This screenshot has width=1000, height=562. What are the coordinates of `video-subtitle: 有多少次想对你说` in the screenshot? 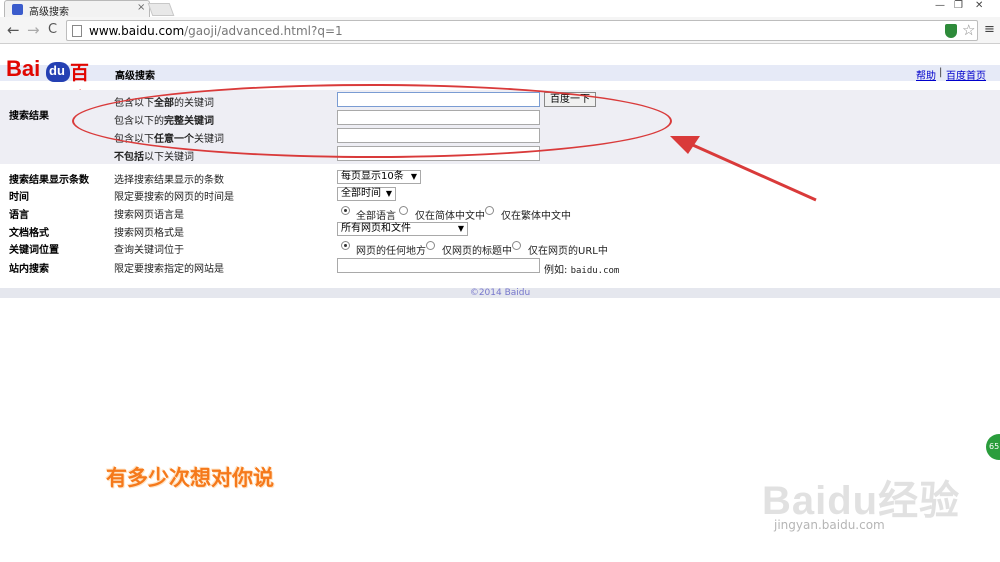 It's located at (190, 478).